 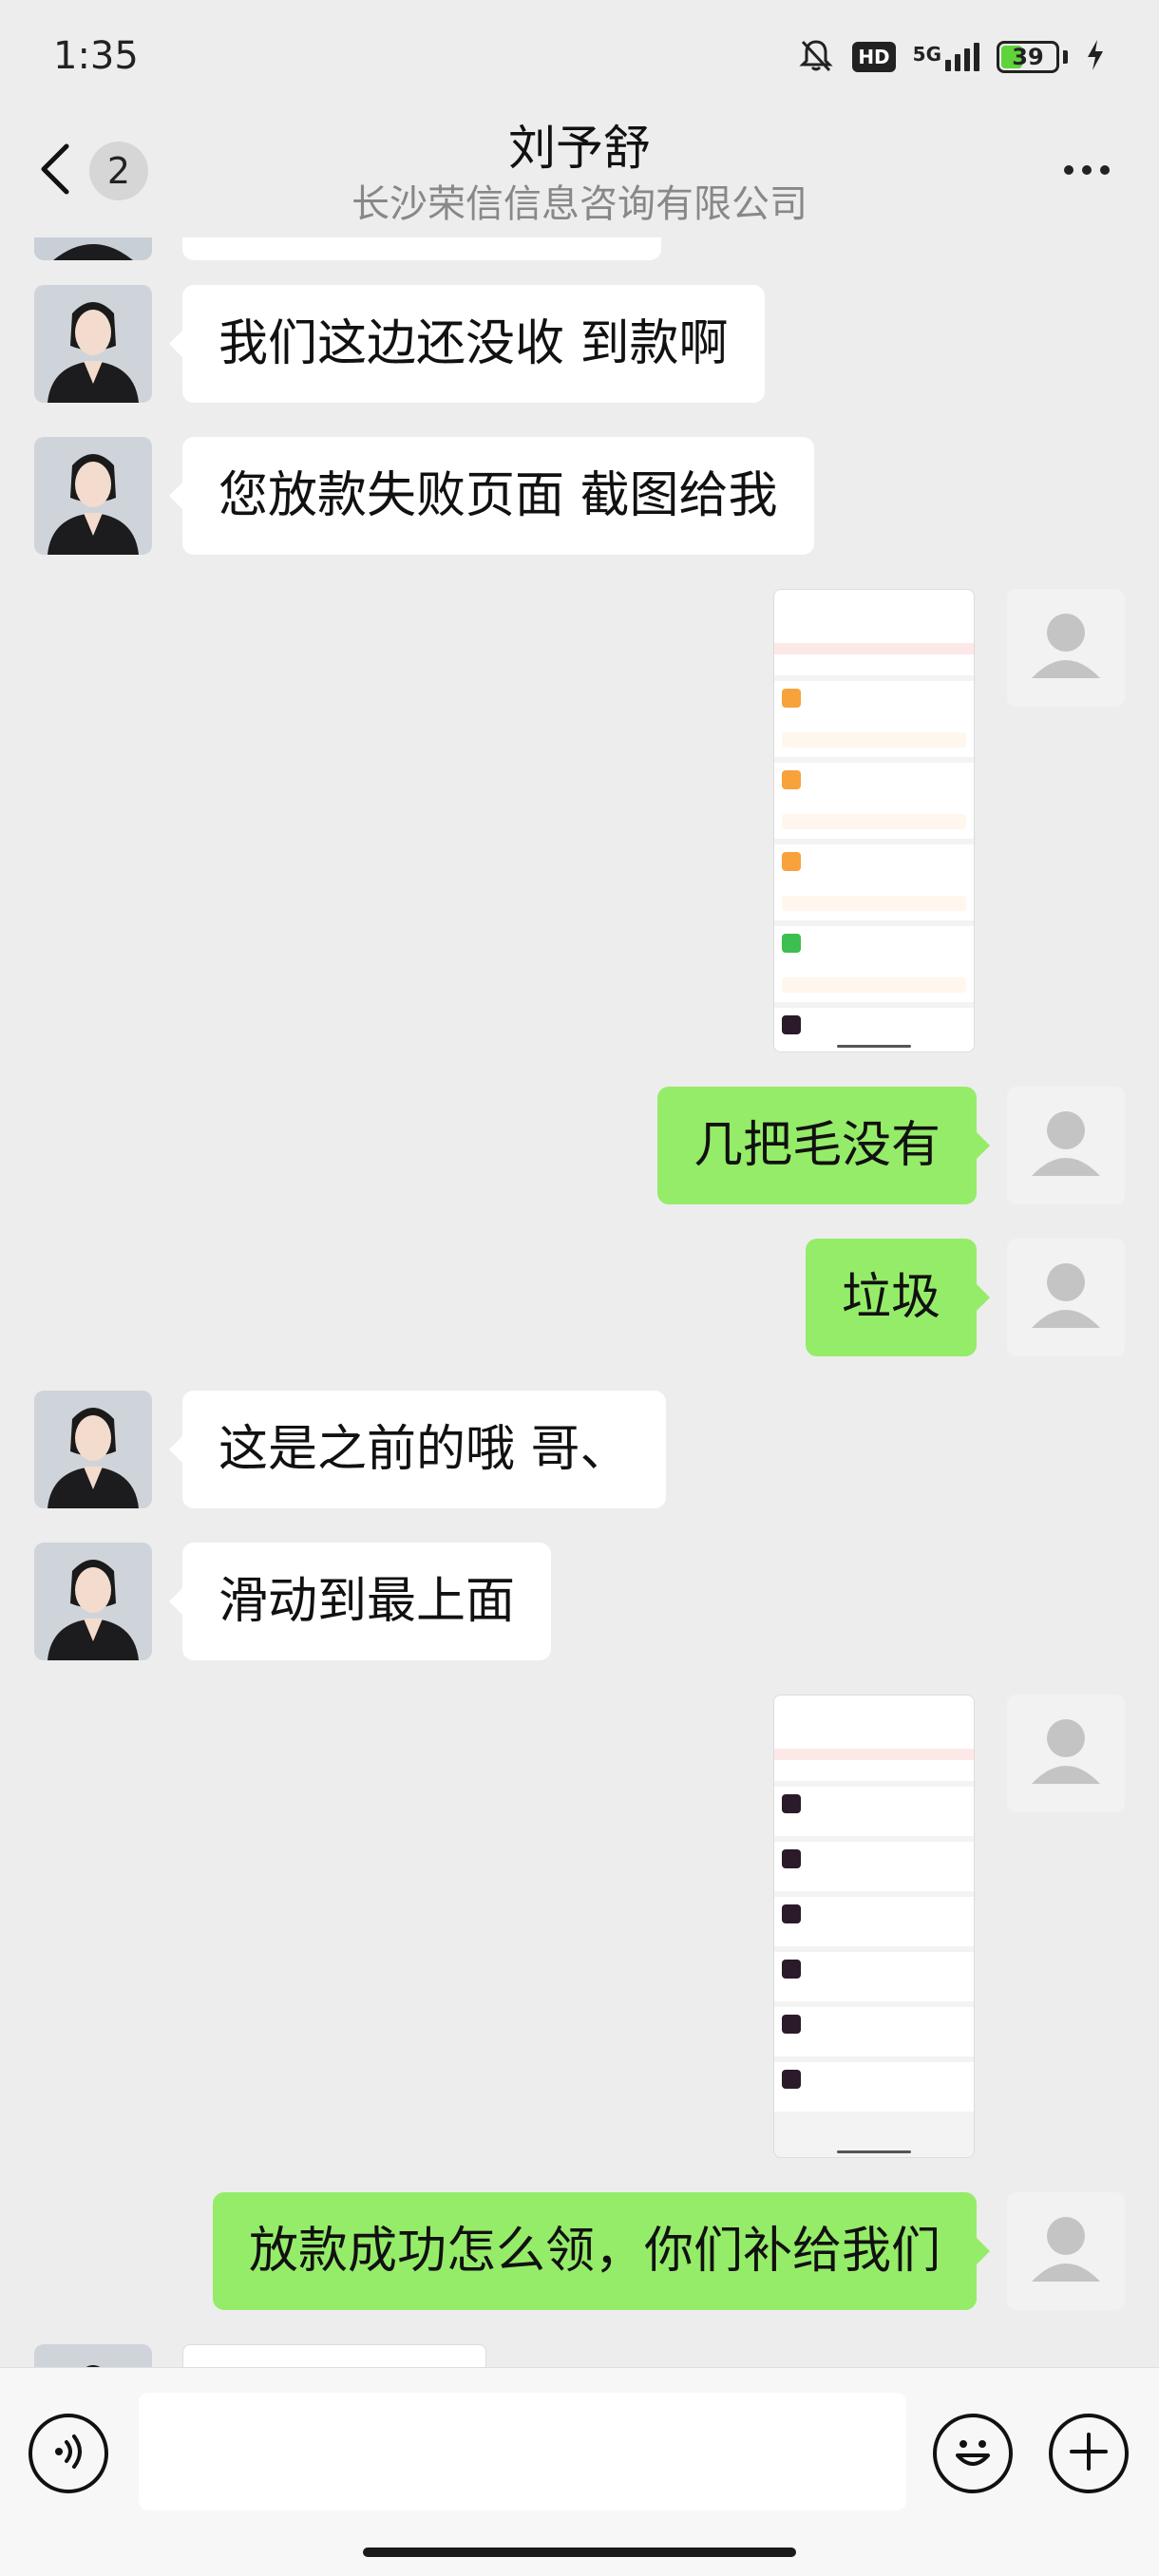 What do you see at coordinates (816, 57) in the screenshot?
I see `bell-off-icon` at bounding box center [816, 57].